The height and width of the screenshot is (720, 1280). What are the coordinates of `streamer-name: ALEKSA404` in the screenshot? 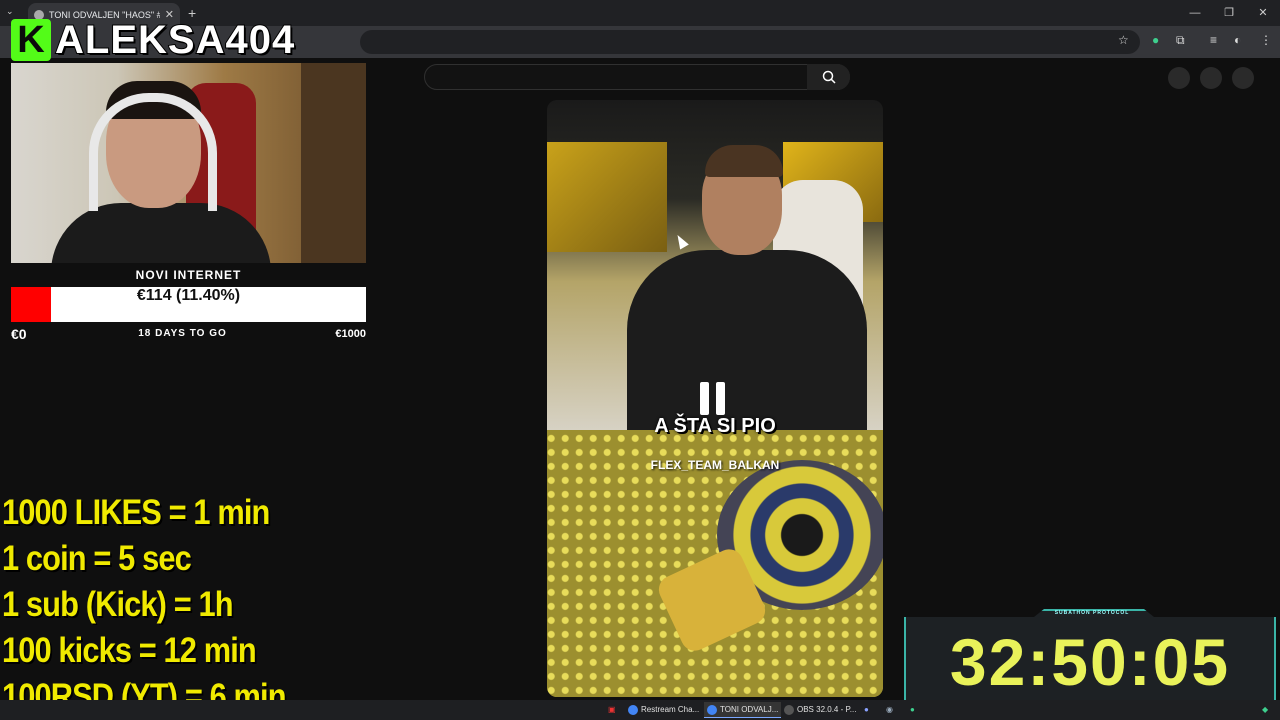 It's located at (175, 40).